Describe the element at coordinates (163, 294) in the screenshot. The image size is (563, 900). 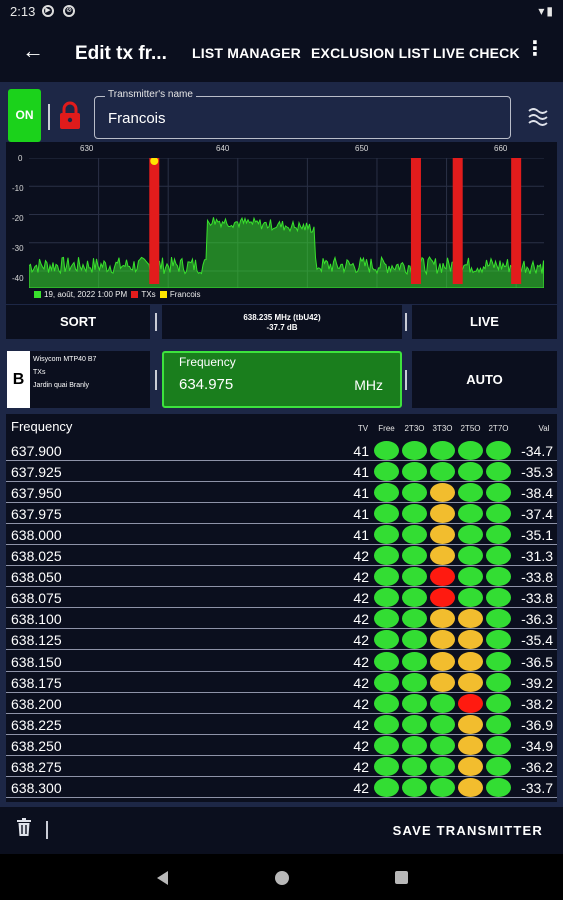
I see `legend-swatch-tx` at that location.